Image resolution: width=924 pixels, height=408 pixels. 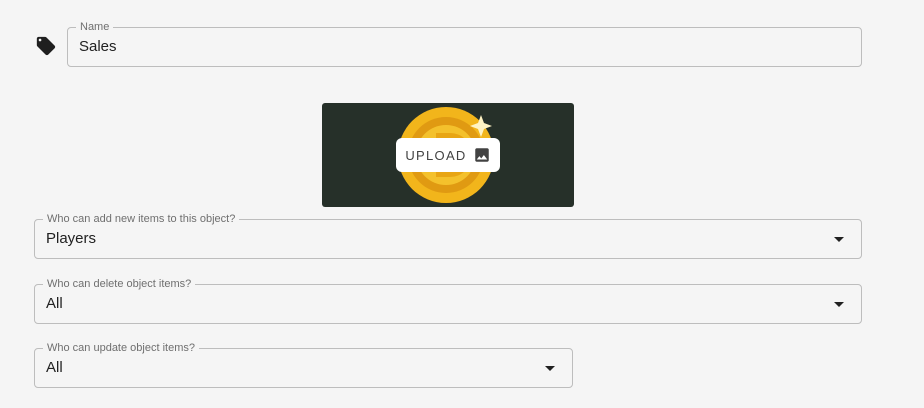 What do you see at coordinates (436, 155) in the screenshot?
I see `upload-button-label: UPLOAD` at bounding box center [436, 155].